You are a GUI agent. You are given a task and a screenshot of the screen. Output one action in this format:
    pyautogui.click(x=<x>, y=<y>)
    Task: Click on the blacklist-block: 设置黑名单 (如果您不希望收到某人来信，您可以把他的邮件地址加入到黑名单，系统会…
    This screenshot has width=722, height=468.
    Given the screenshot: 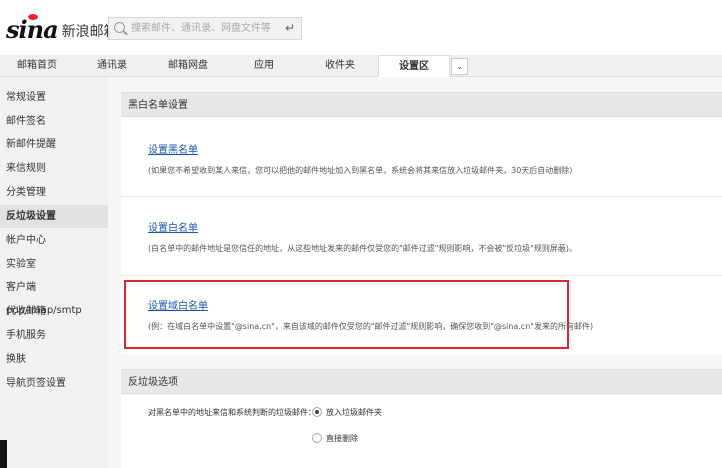 What is the action you would take?
    pyautogui.click(x=421, y=156)
    